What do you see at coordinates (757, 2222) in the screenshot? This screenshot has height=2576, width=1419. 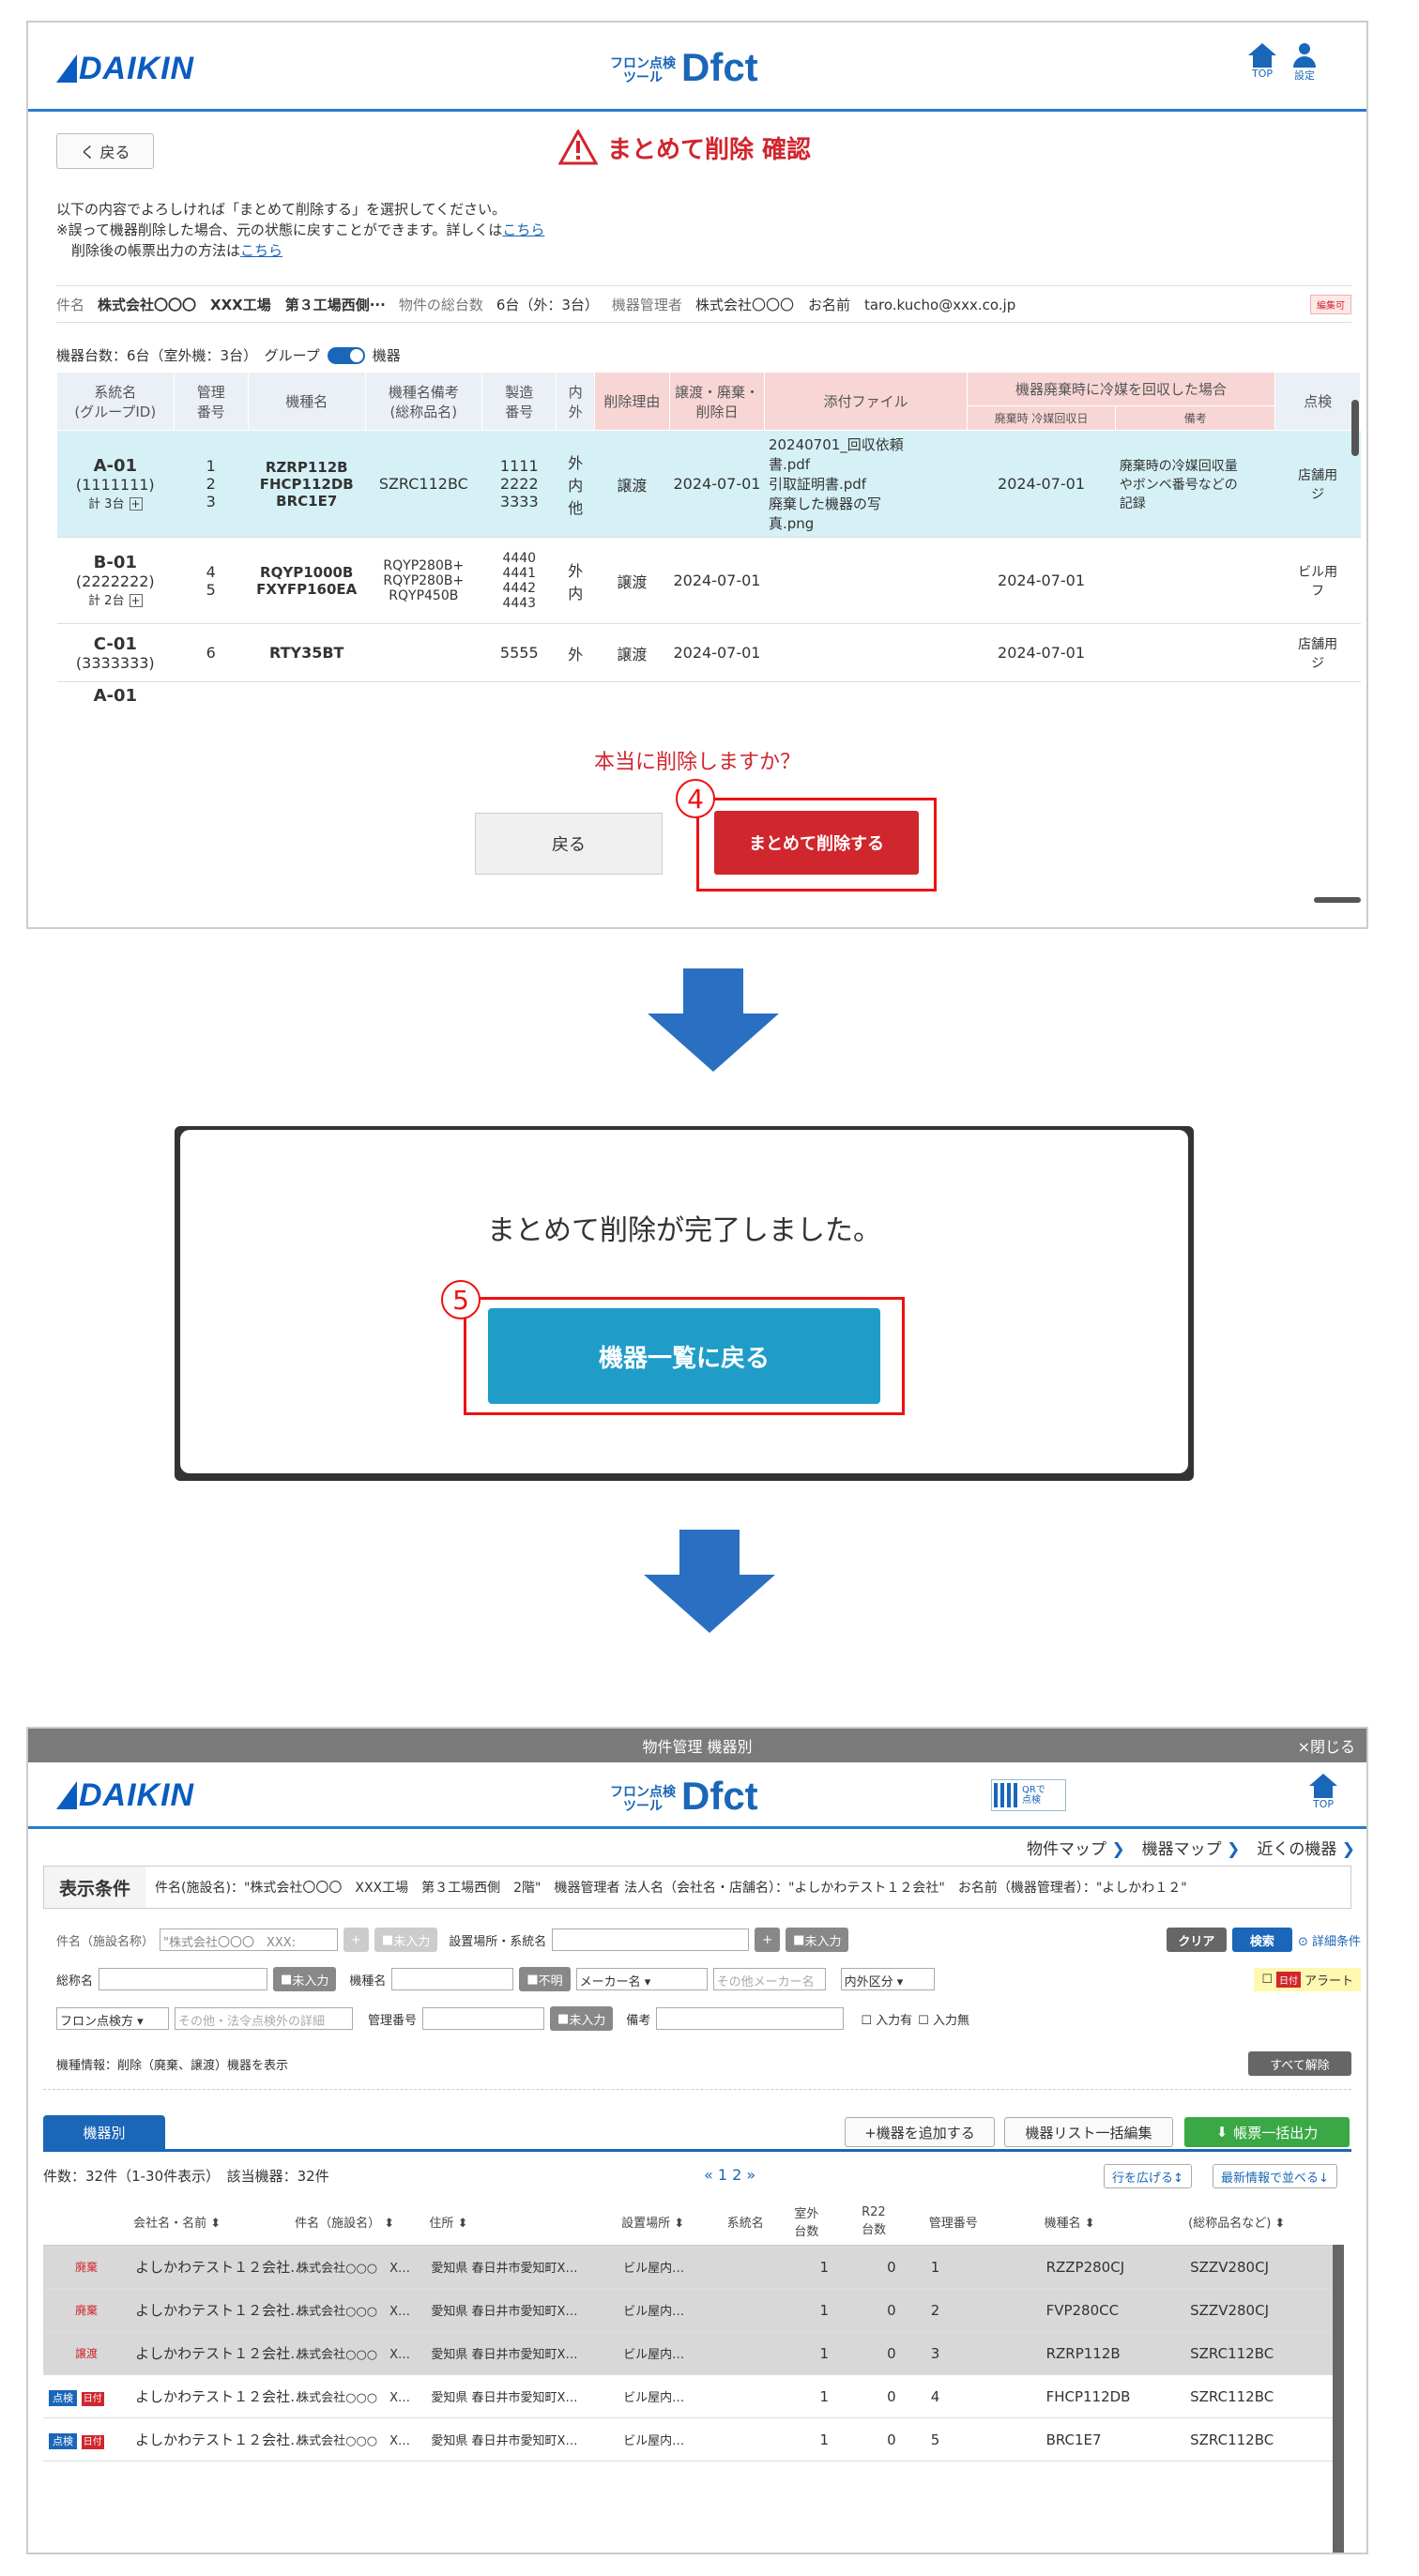 I see `col-system: 系統名` at bounding box center [757, 2222].